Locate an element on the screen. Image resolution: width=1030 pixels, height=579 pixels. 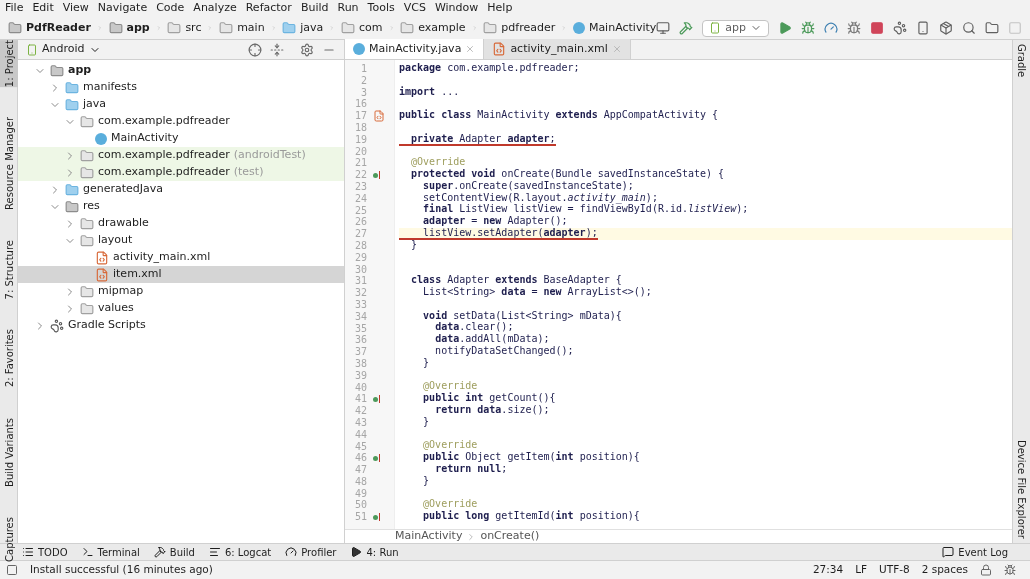
debug-icon is located at coordinates (808, 28).